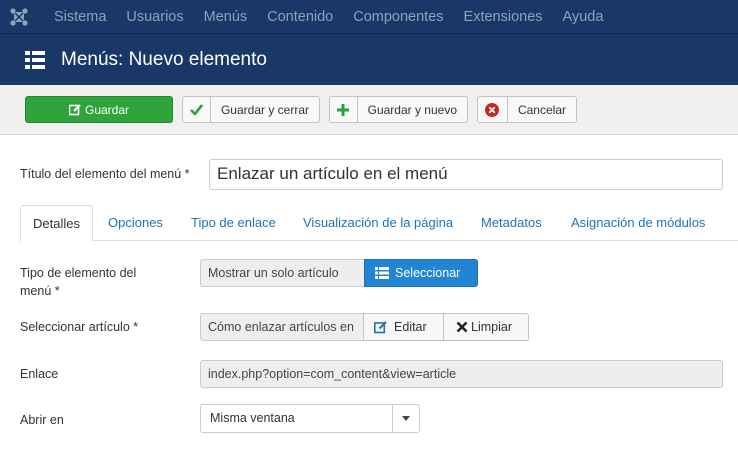 The height and width of the screenshot is (450, 738). I want to click on tab-metadatos: Metadatos, so click(511, 223).